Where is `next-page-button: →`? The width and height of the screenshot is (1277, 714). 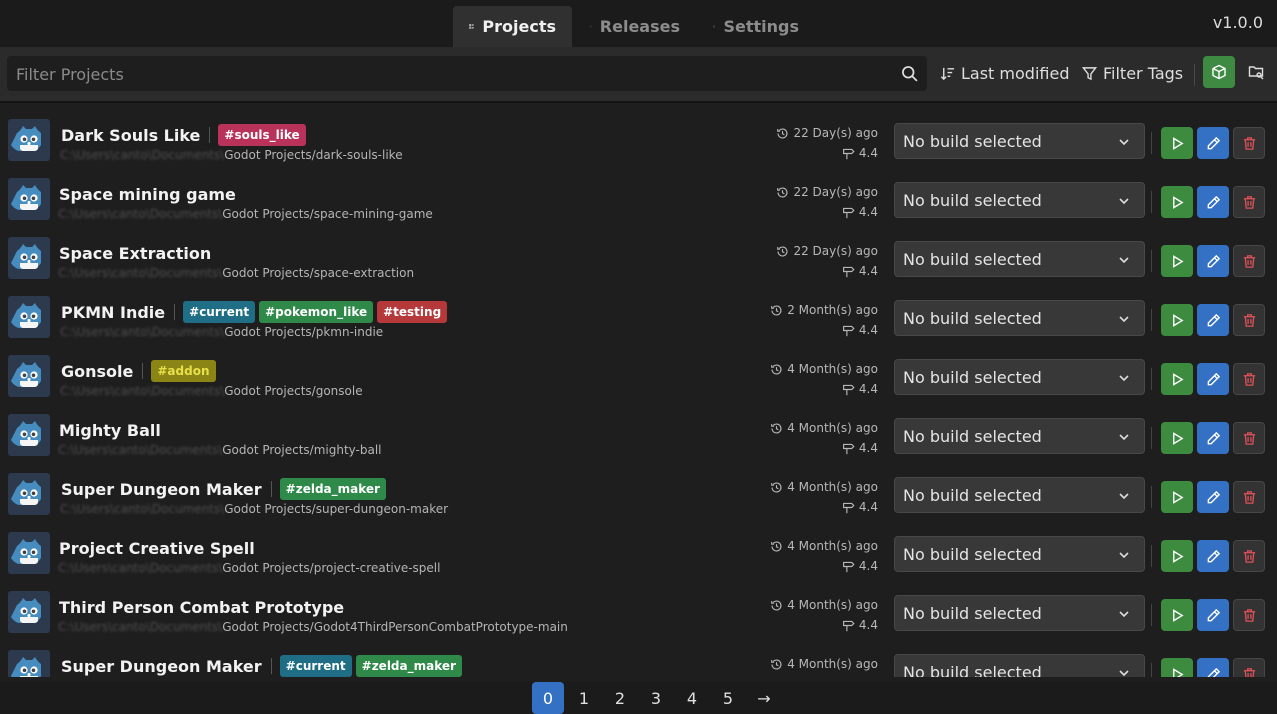
next-page-button: → is located at coordinates (764, 698).